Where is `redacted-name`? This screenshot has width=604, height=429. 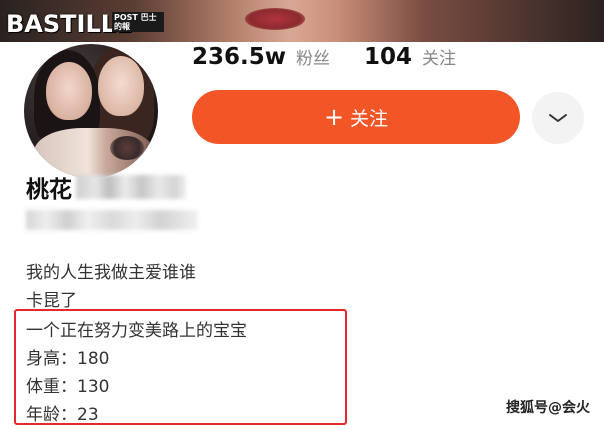 redacted-name is located at coordinates (131, 187).